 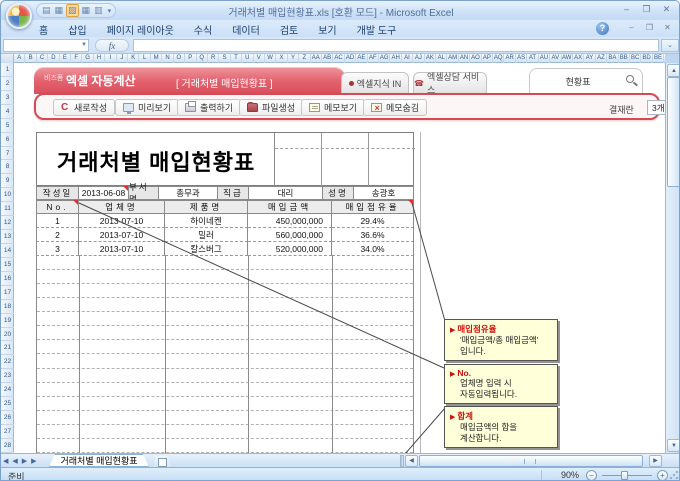 What do you see at coordinates (191, 58) in the screenshot?
I see `column-letter: P` at bounding box center [191, 58].